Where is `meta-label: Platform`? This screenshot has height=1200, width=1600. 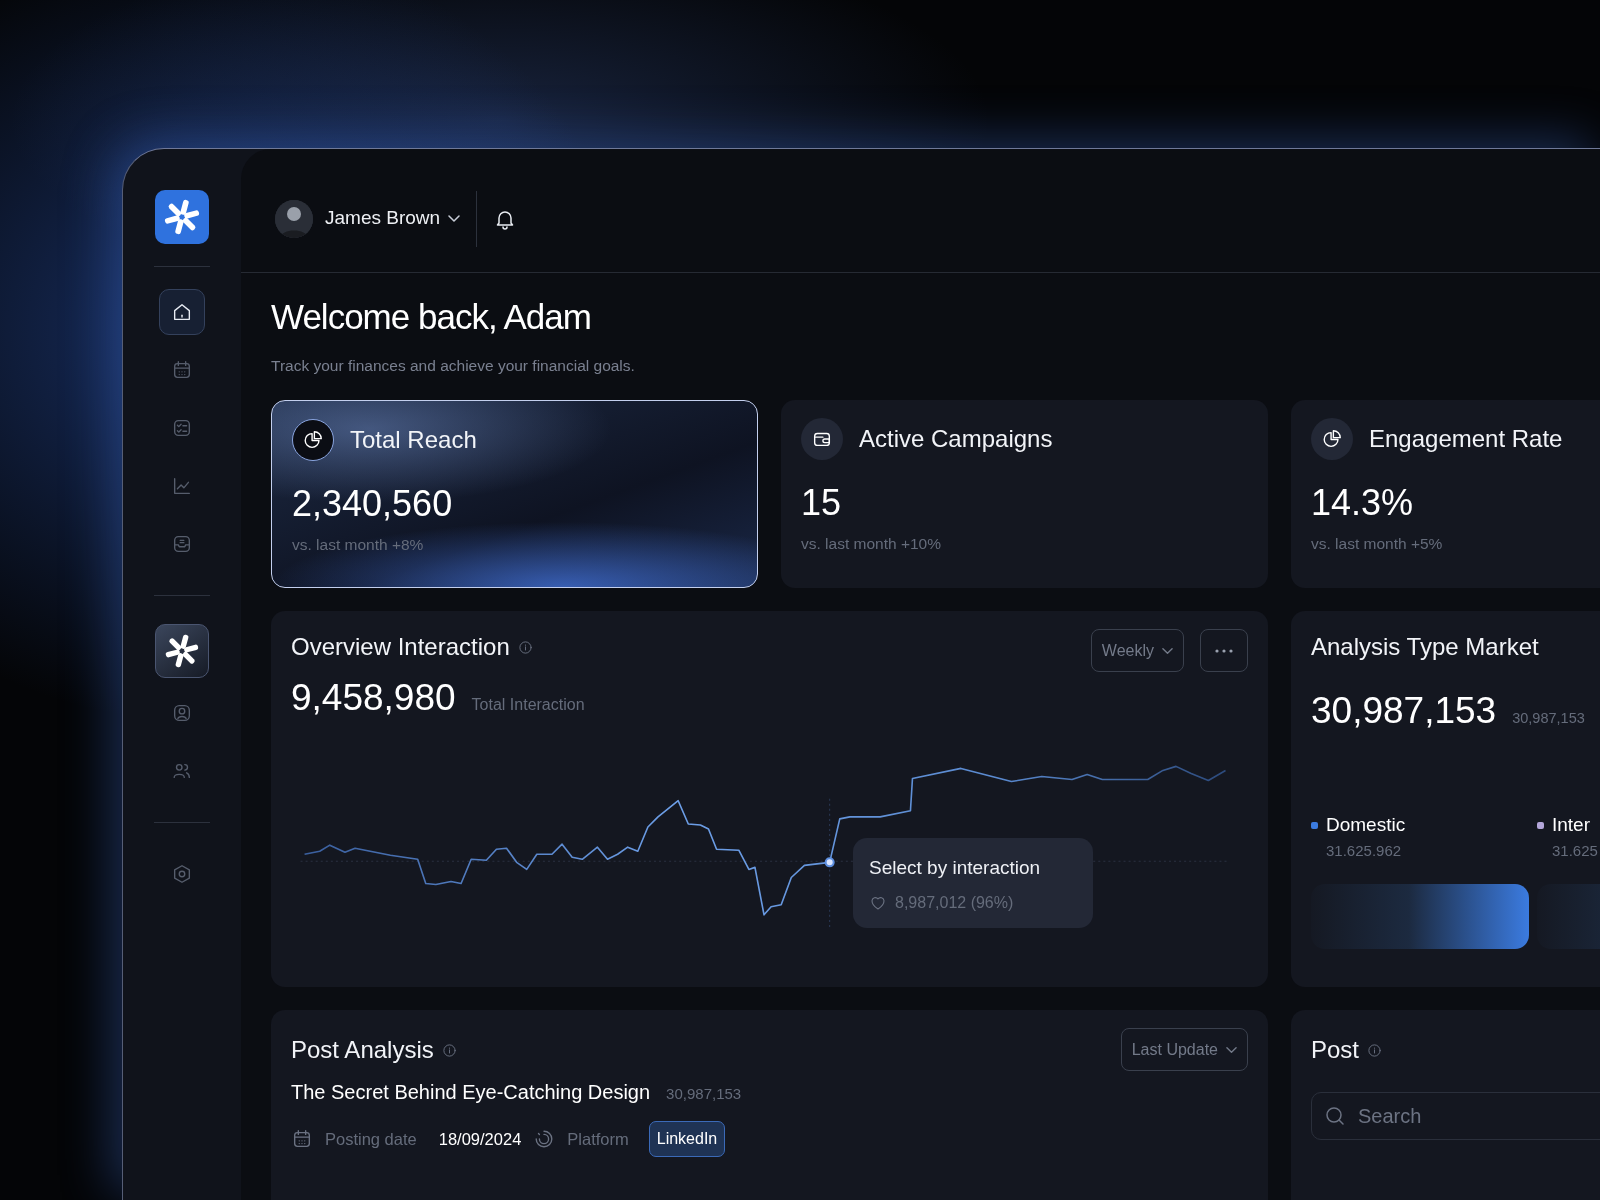 meta-label: Platform is located at coordinates (598, 1139).